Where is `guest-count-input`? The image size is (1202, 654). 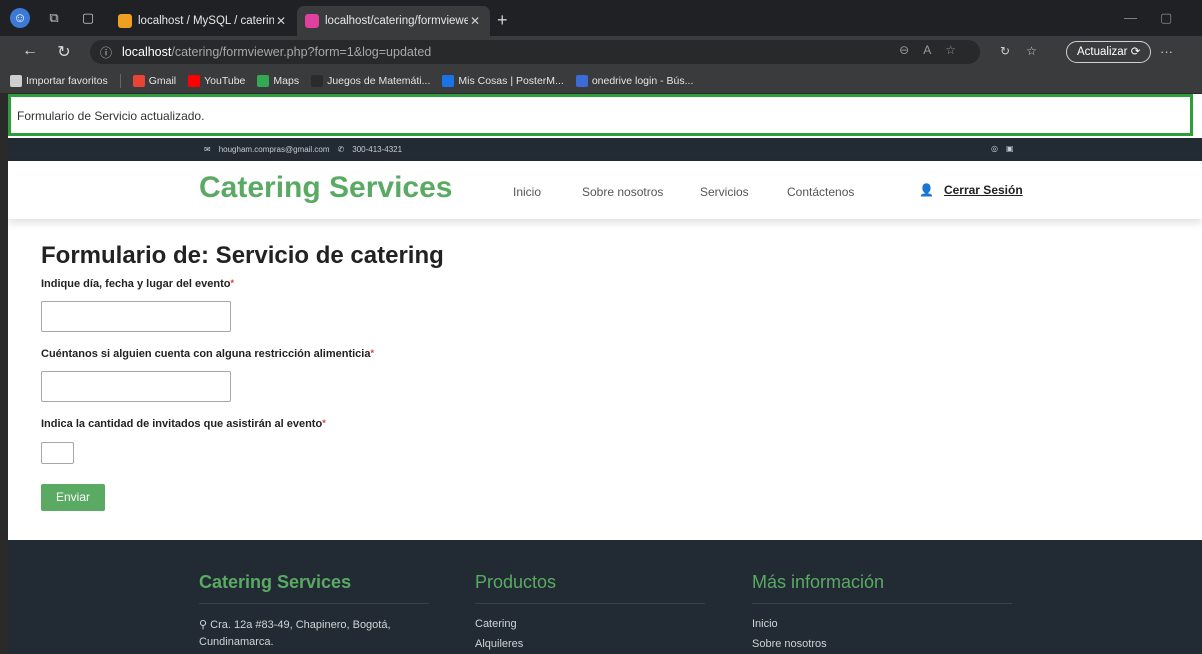
guest-count-input is located at coordinates (57, 453).